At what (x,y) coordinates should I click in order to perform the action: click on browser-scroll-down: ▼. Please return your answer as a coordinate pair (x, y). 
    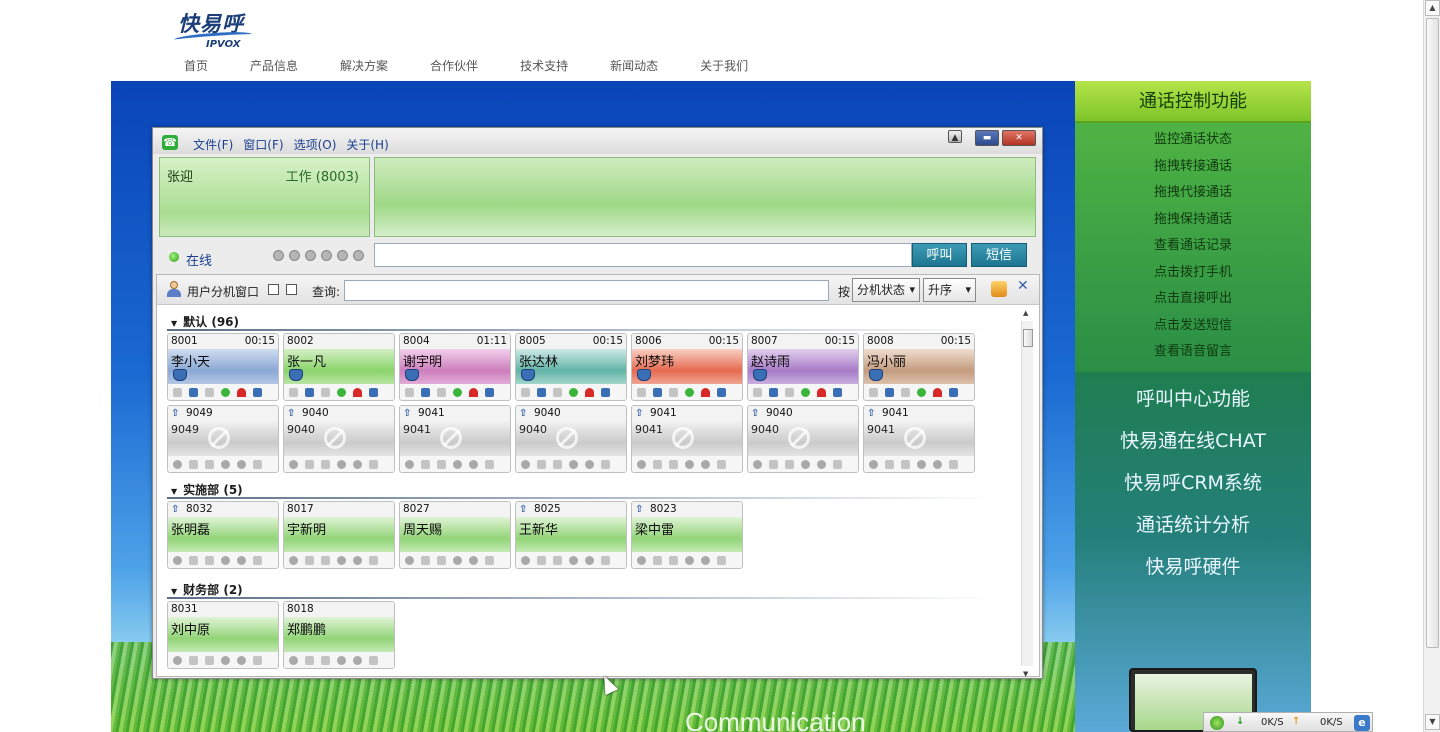
    Looking at the image, I should click on (1432, 722).